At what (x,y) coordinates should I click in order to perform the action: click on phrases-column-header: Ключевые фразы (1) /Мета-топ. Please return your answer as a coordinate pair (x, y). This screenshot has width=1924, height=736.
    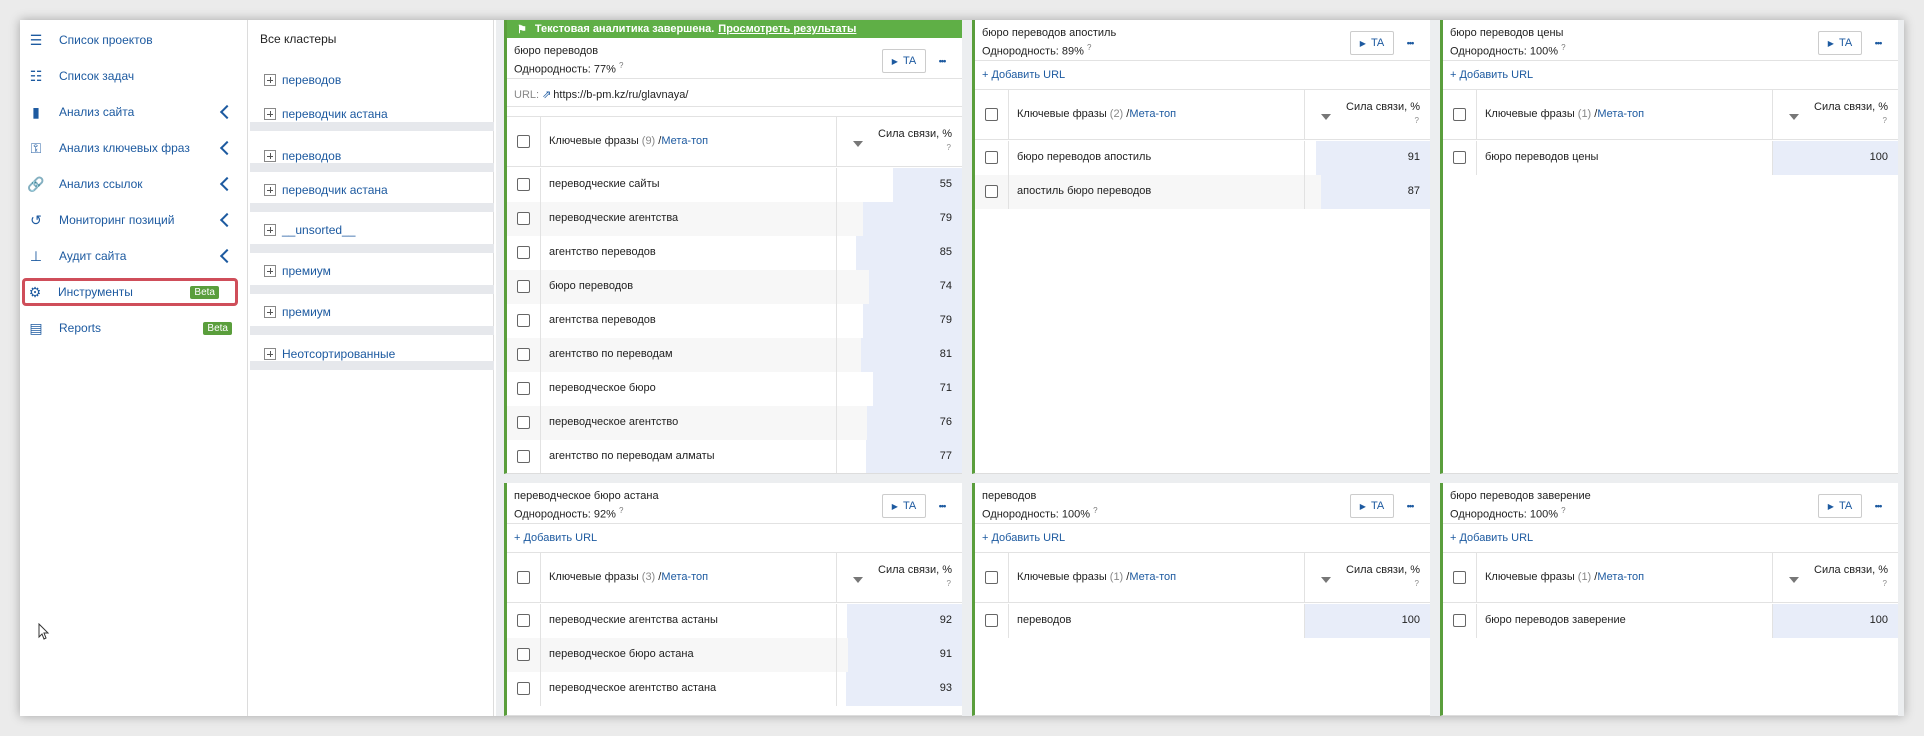
    Looking at the image, I should click on (1565, 577).